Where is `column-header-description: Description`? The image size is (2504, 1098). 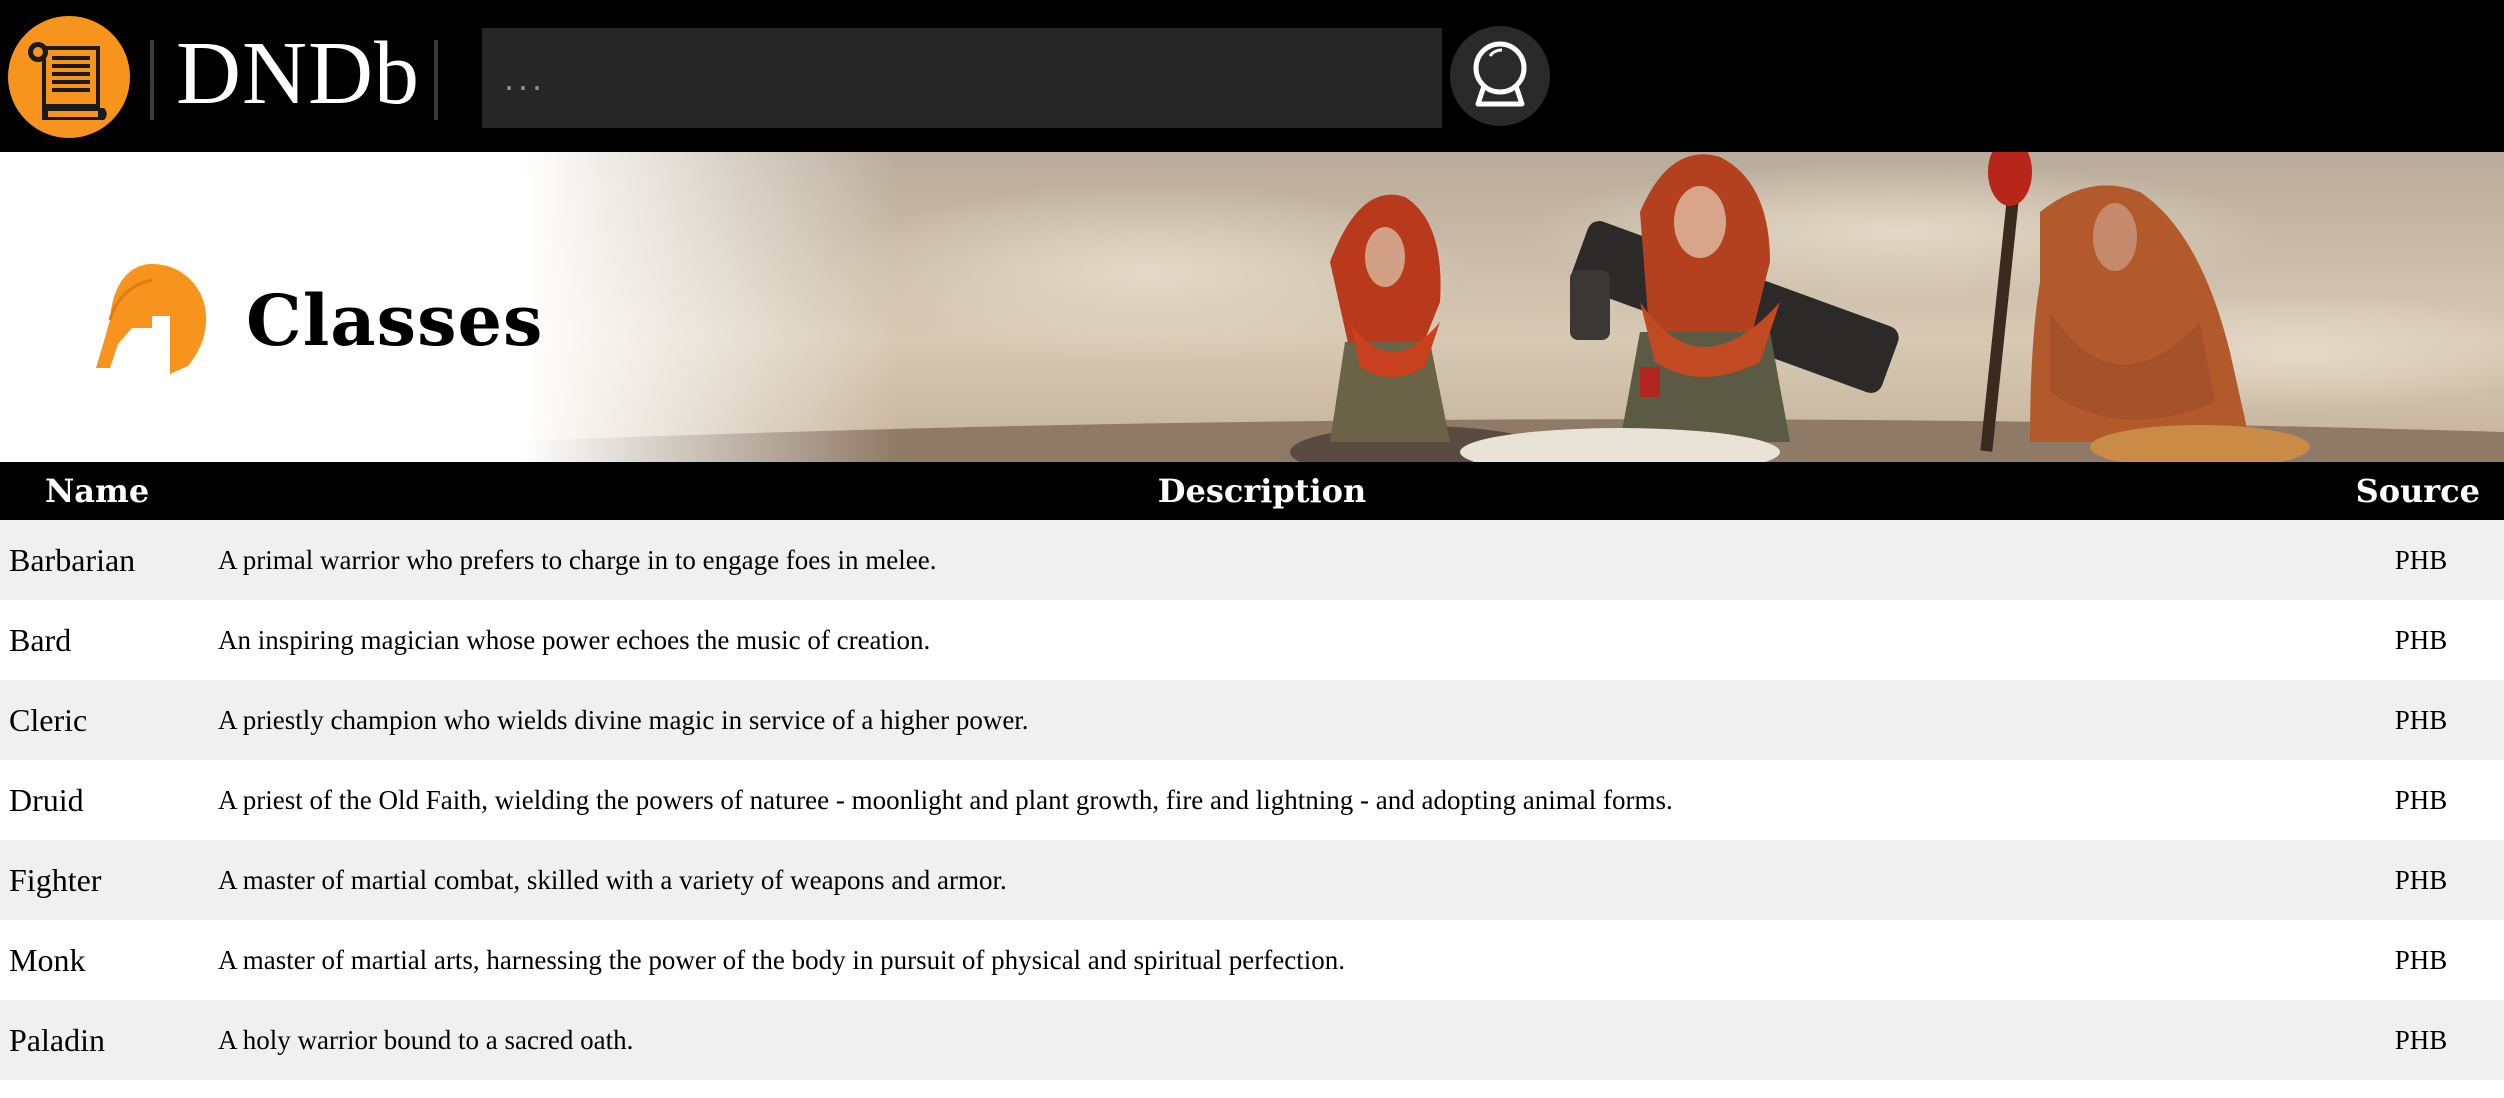
column-header-description: Description is located at coordinates (1252, 491).